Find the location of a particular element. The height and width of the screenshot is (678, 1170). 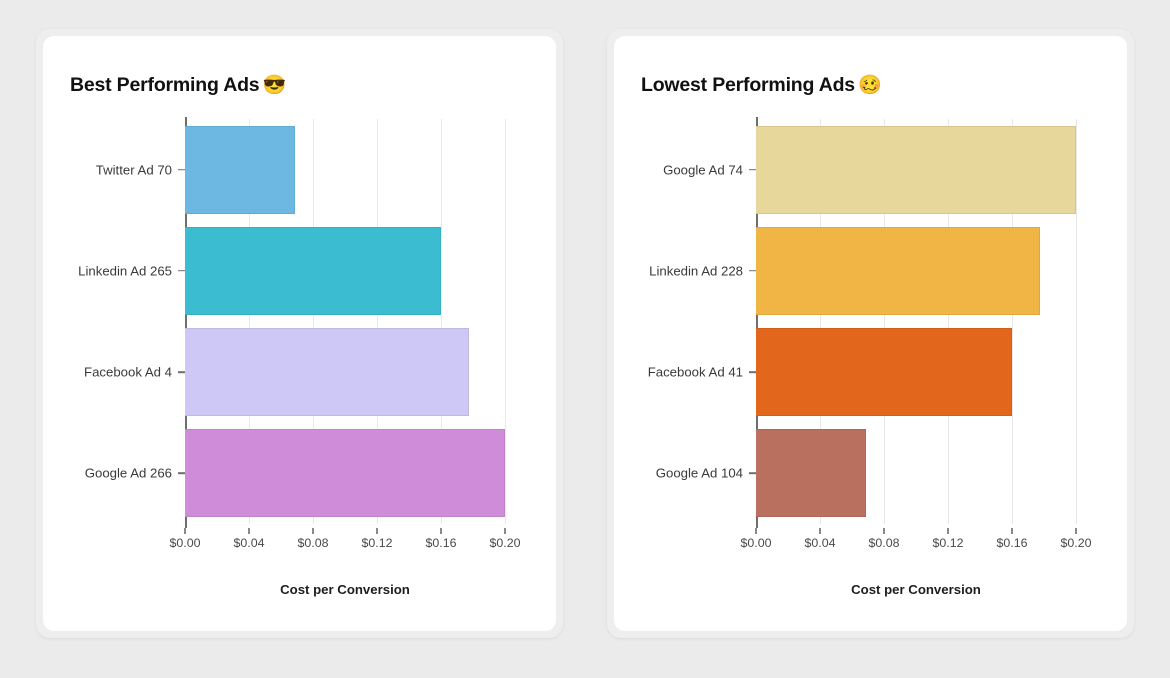

category-label: Linkedin Ad 265 is located at coordinates (125, 271).